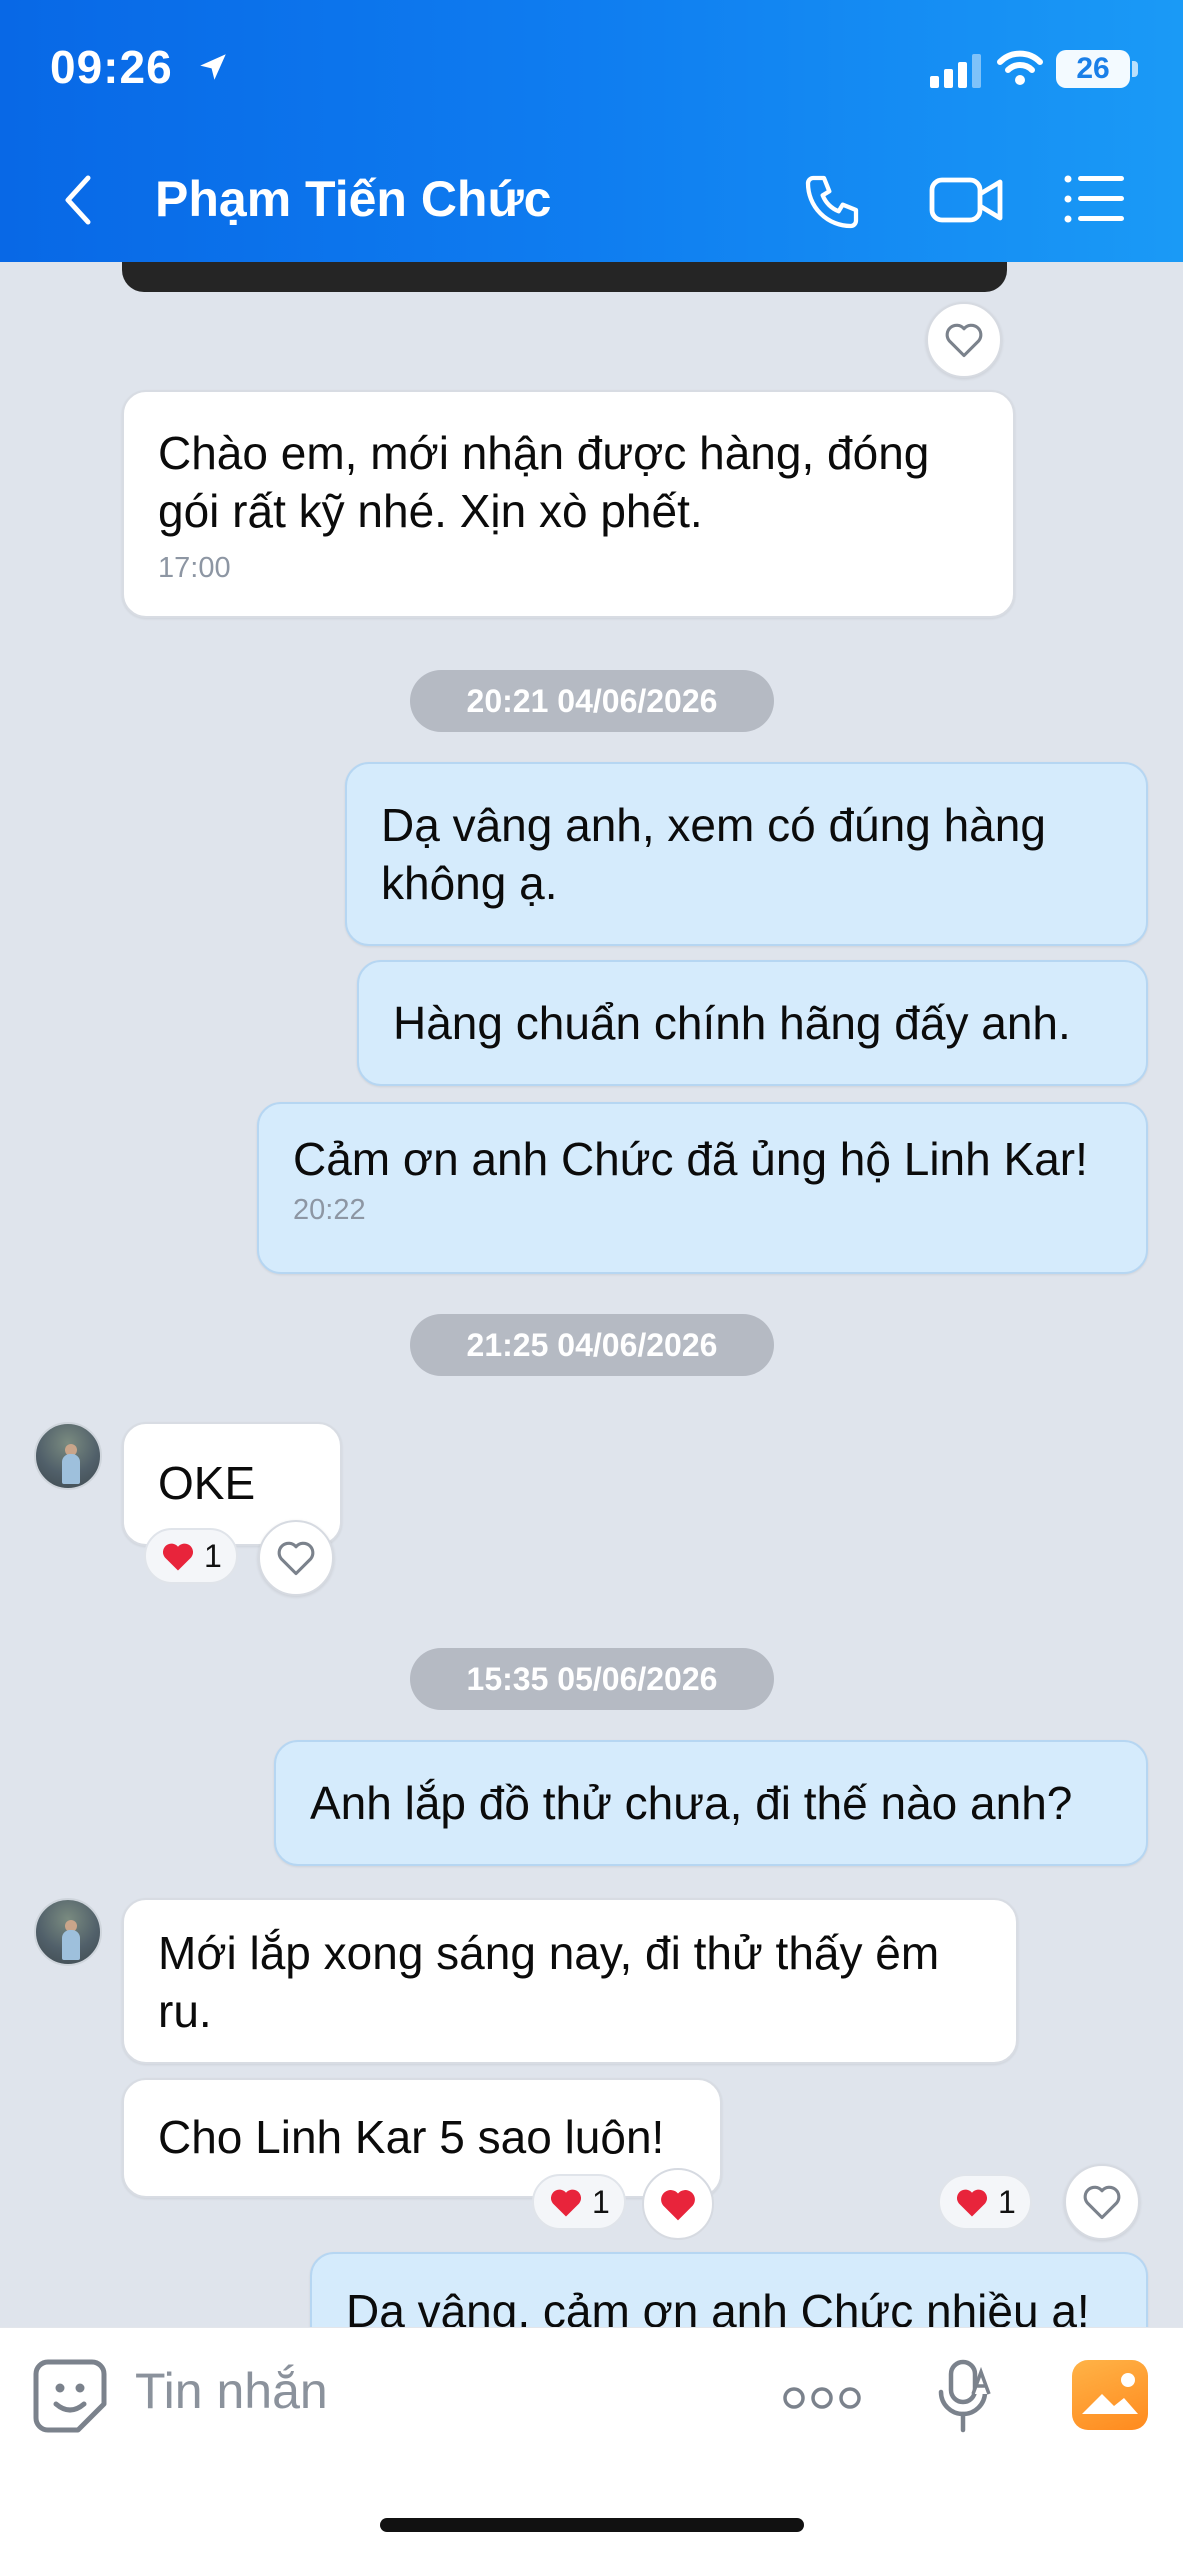 The image size is (1183, 2560). What do you see at coordinates (822, 2398) in the screenshot?
I see `more-icon` at bounding box center [822, 2398].